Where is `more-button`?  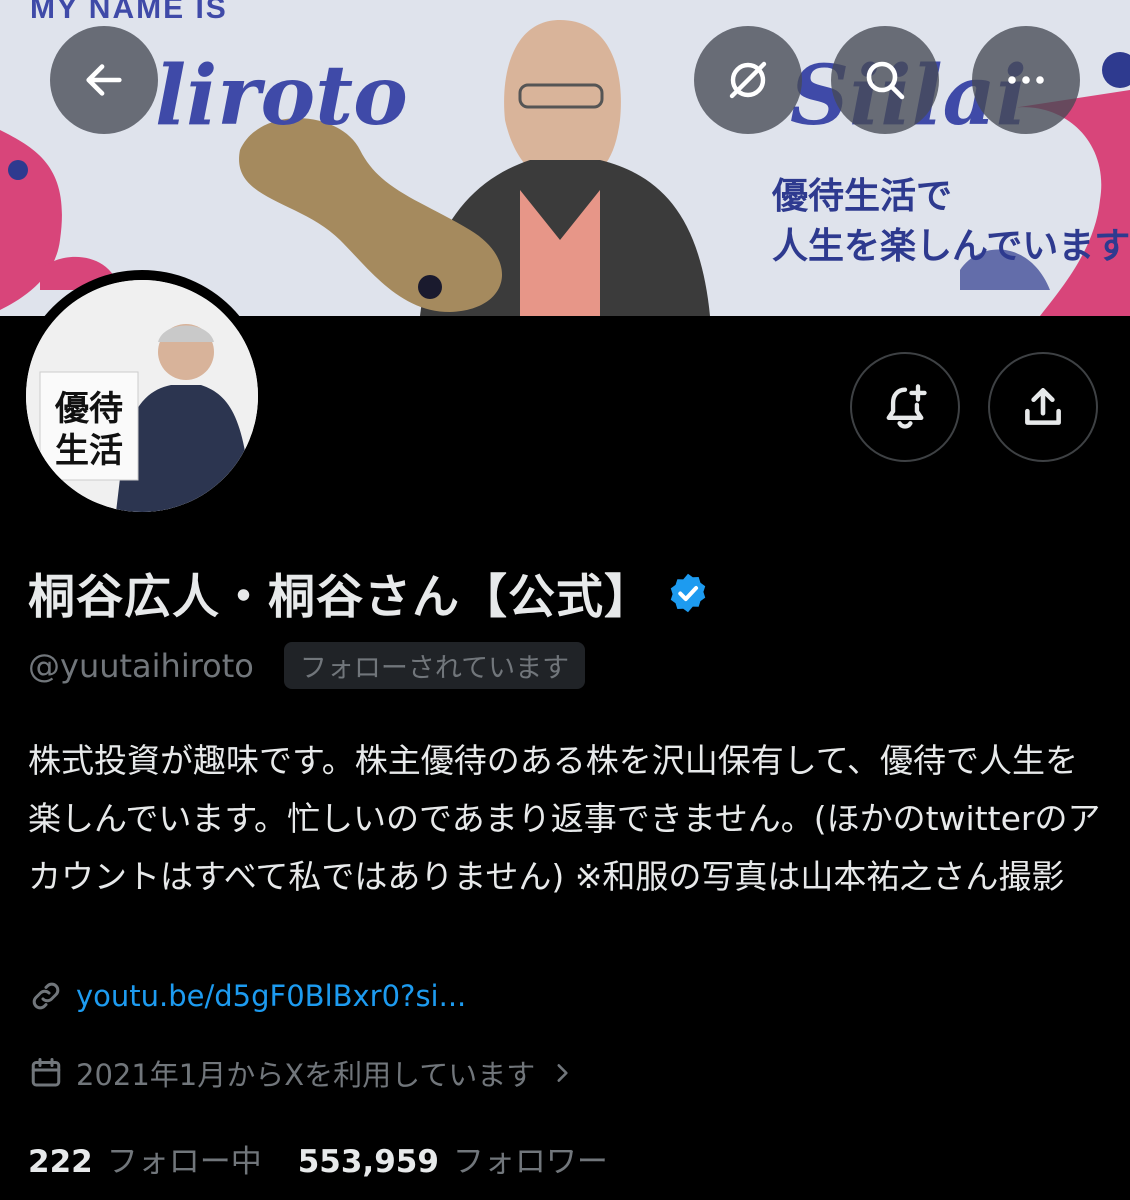 more-button is located at coordinates (1026, 80).